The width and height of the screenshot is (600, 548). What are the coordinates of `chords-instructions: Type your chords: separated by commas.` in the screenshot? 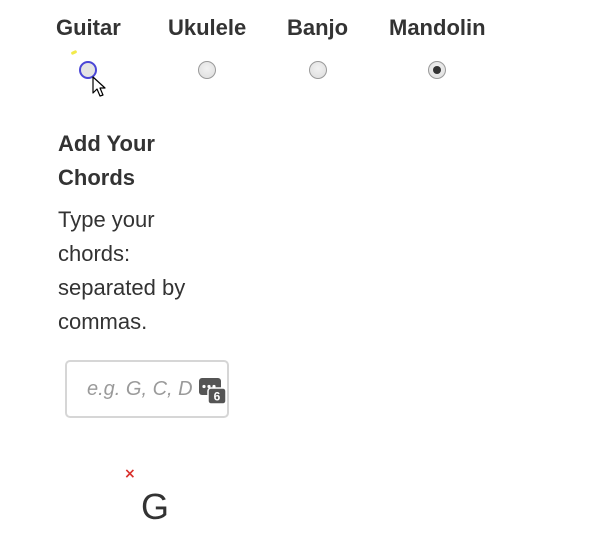 It's located at (122, 270).